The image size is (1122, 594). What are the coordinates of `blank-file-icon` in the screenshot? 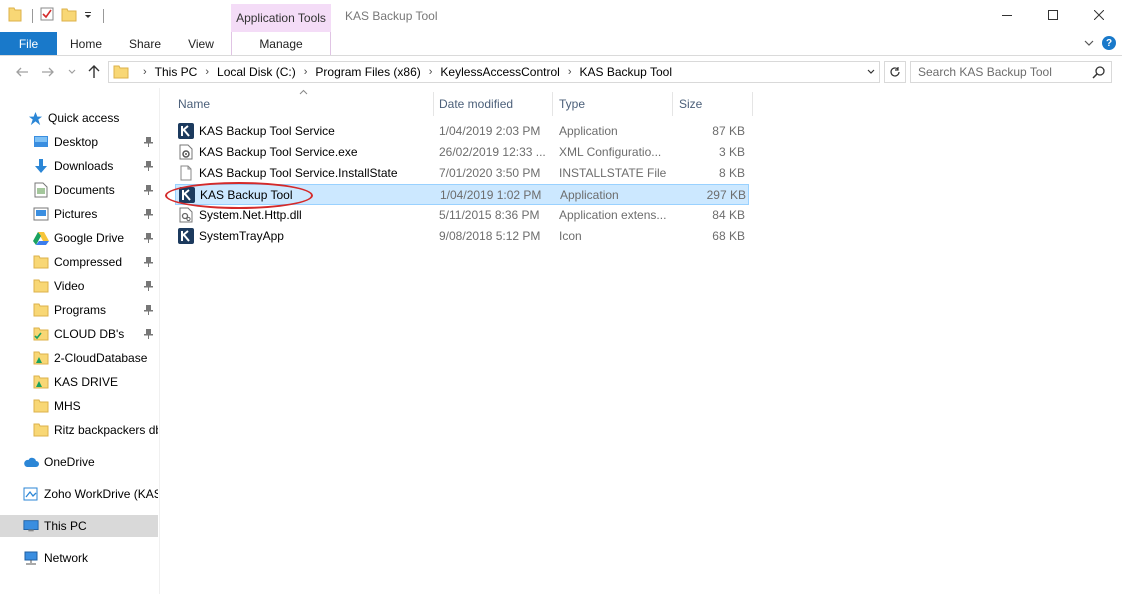 It's located at (186, 173).